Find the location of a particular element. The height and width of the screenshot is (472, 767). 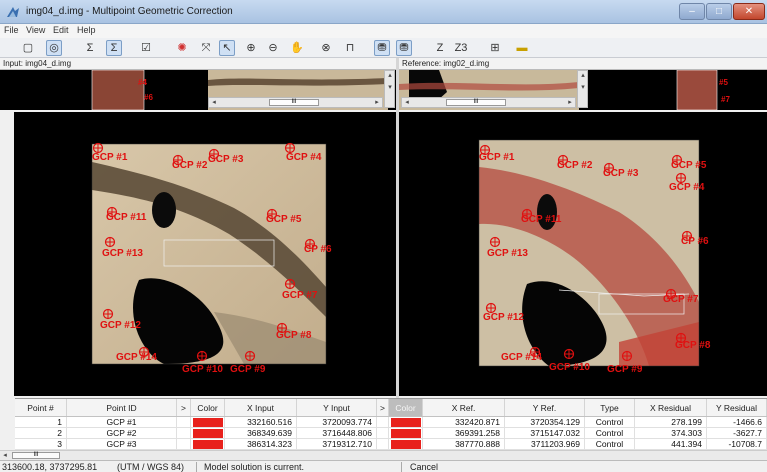

col-y-input: Y Input is located at coordinates (337, 407).